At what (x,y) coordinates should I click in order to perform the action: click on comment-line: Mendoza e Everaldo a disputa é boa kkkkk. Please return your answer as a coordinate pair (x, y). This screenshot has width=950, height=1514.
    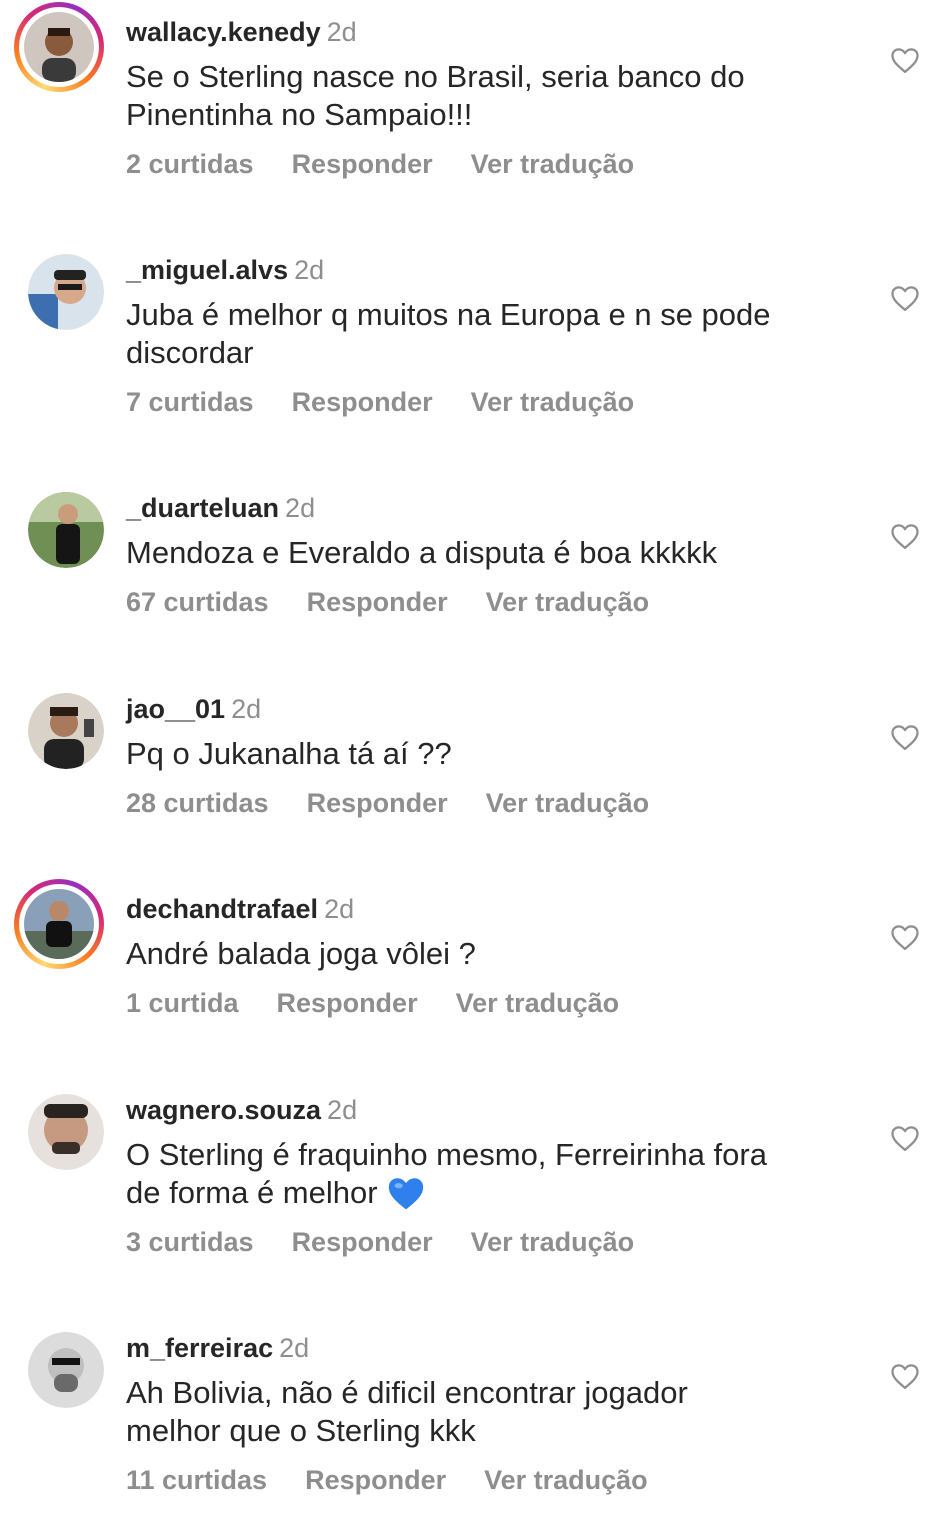
    Looking at the image, I should click on (422, 552).